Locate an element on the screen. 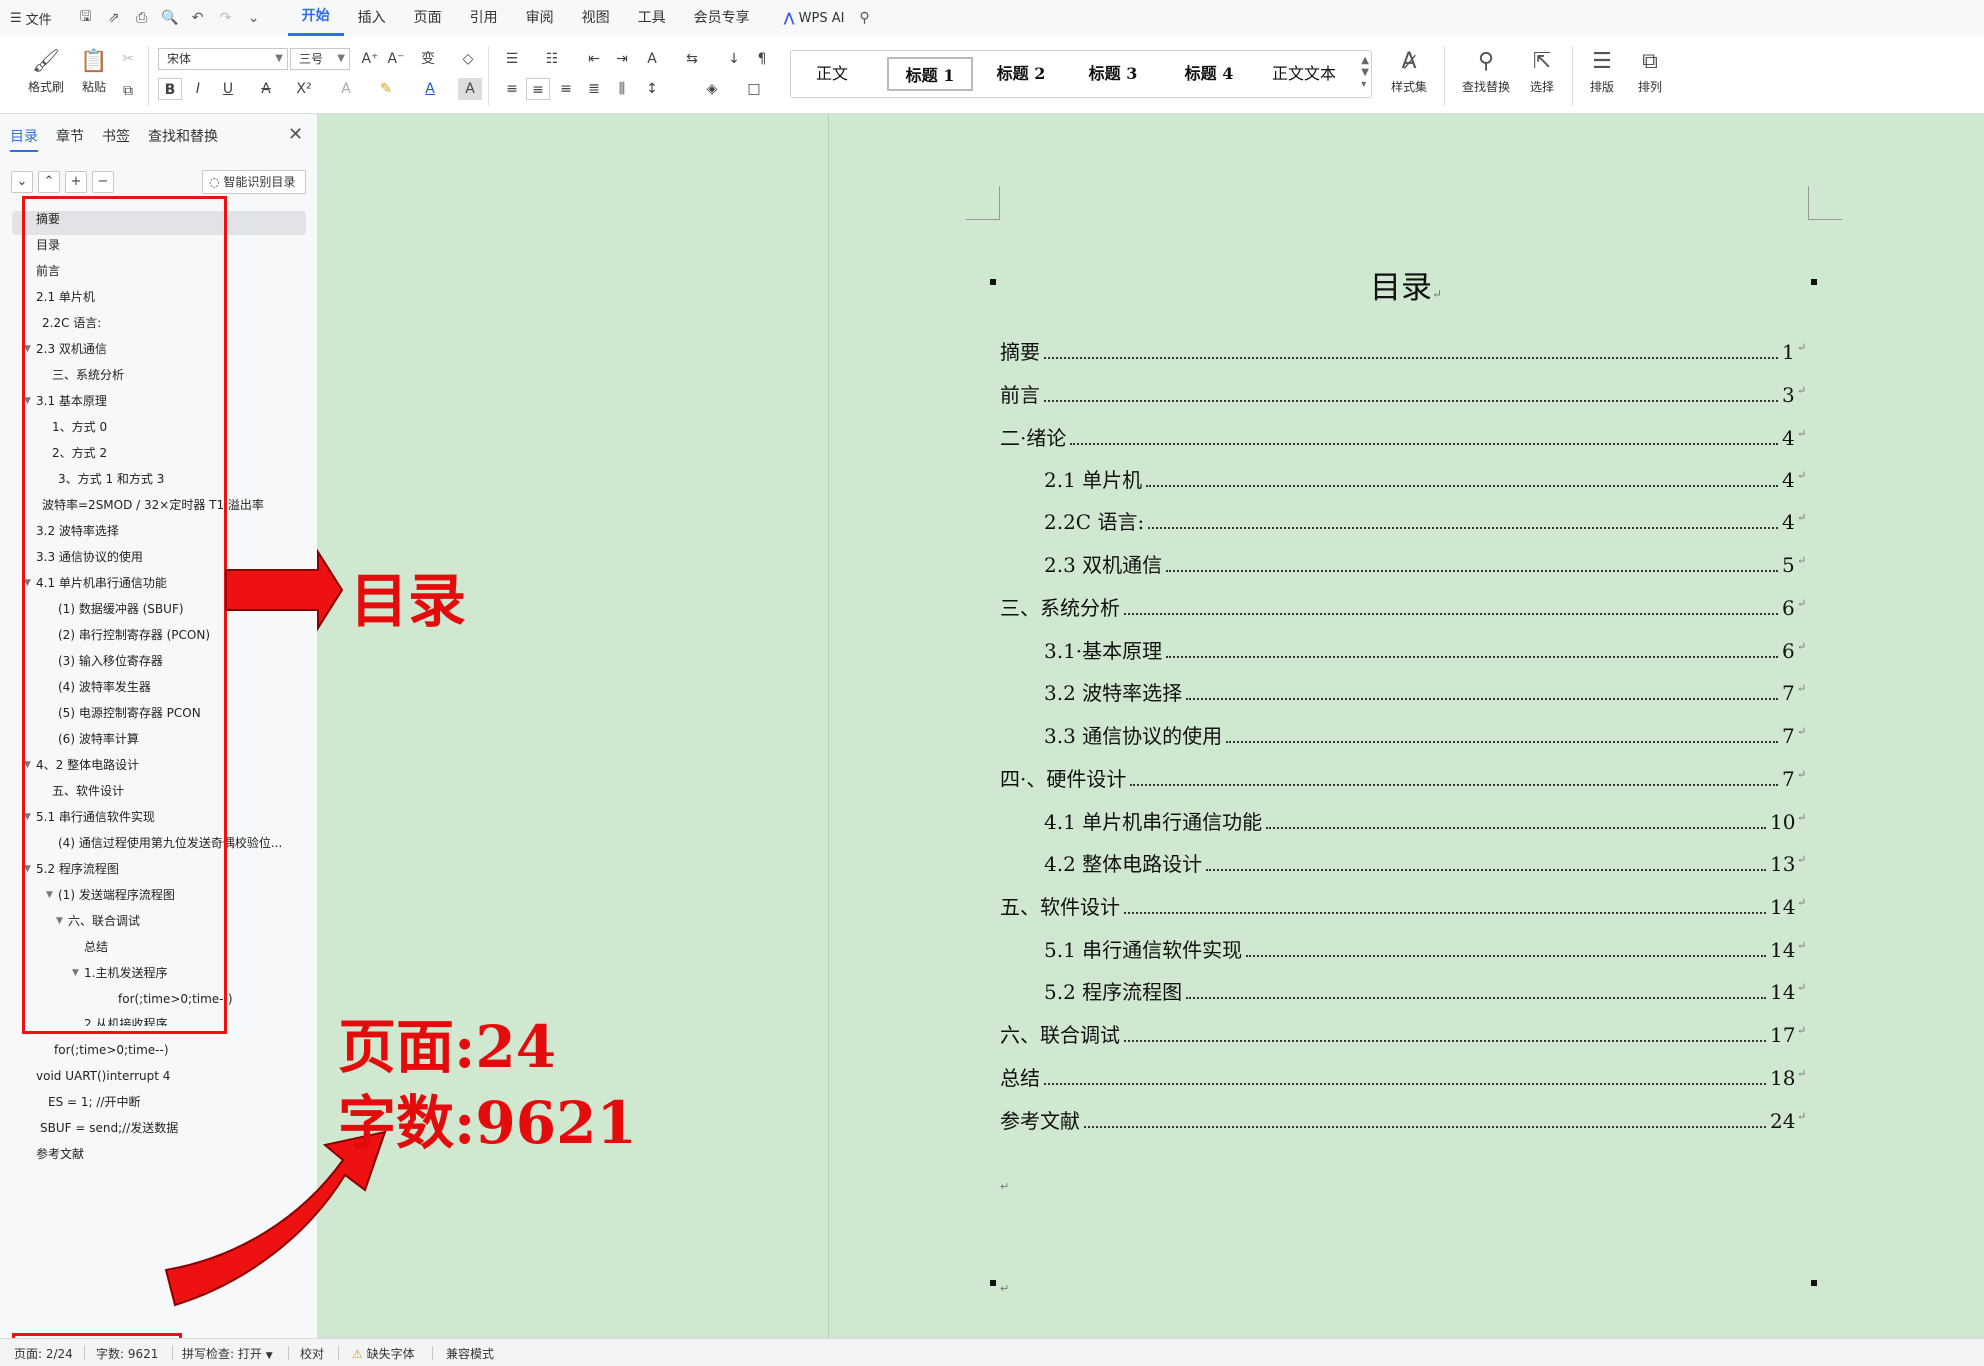  highlight-icon: ✎ is located at coordinates (386, 89).